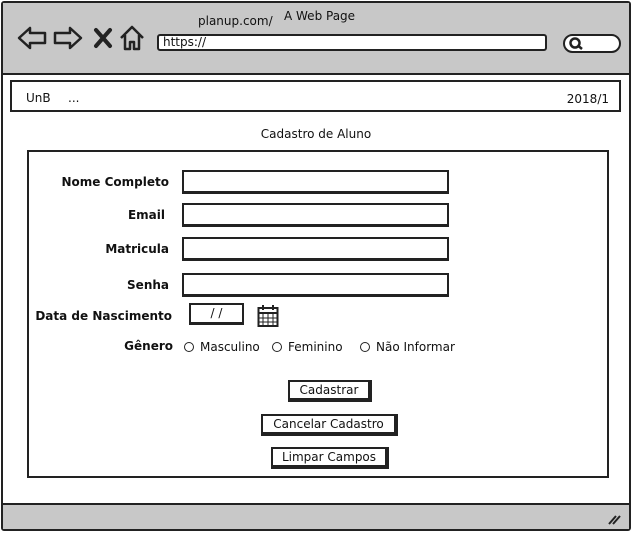  I want to click on senha-label: Senha, so click(148, 285).